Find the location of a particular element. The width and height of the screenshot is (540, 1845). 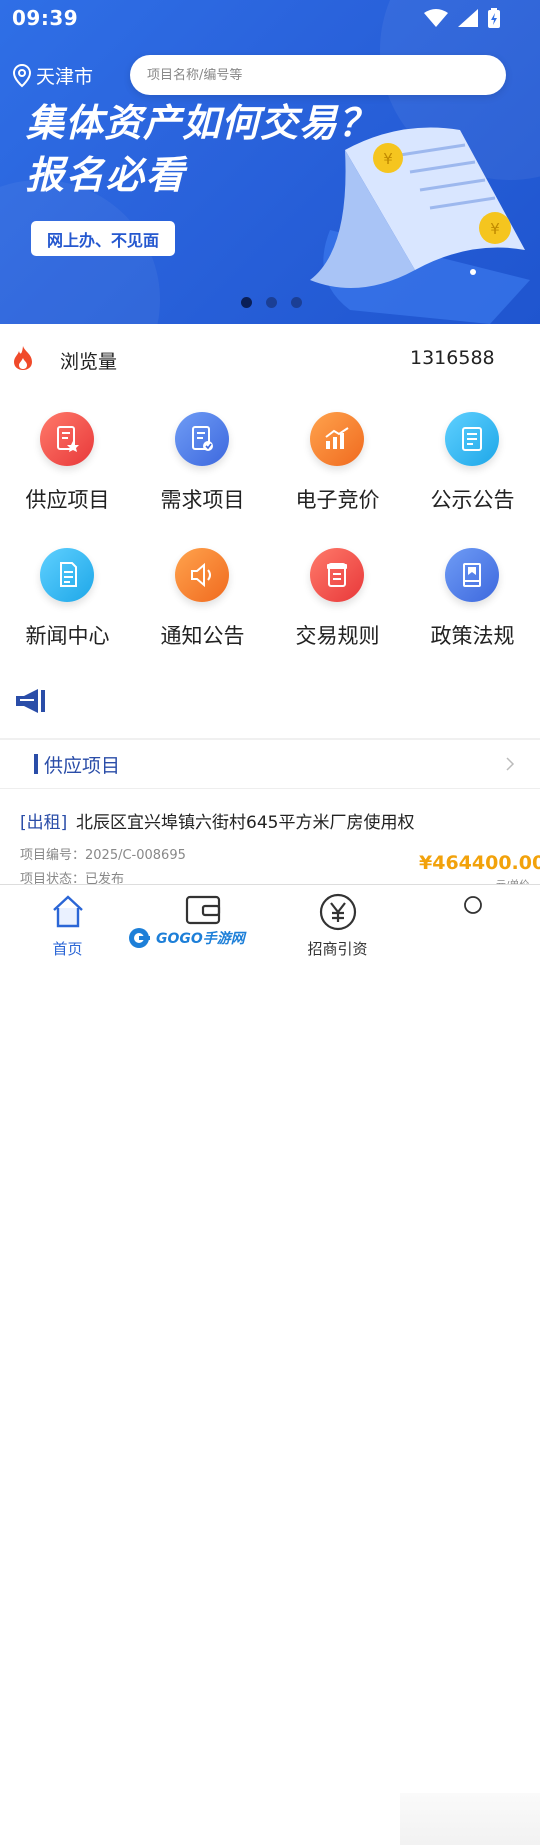

menu-item-label: 政策法规 is located at coordinates (472, 636).